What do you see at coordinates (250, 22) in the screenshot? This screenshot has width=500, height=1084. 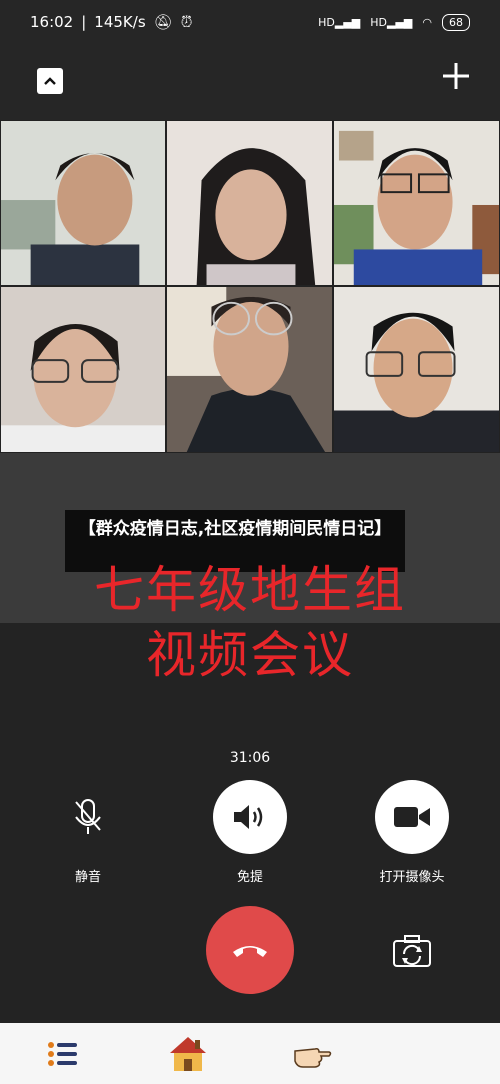 I see `status-bar: 16:02 | 145K/s 🔕︎ ⏰︎ HD▂▄▆ HD▂▄▆ ◠ 68` at bounding box center [250, 22].